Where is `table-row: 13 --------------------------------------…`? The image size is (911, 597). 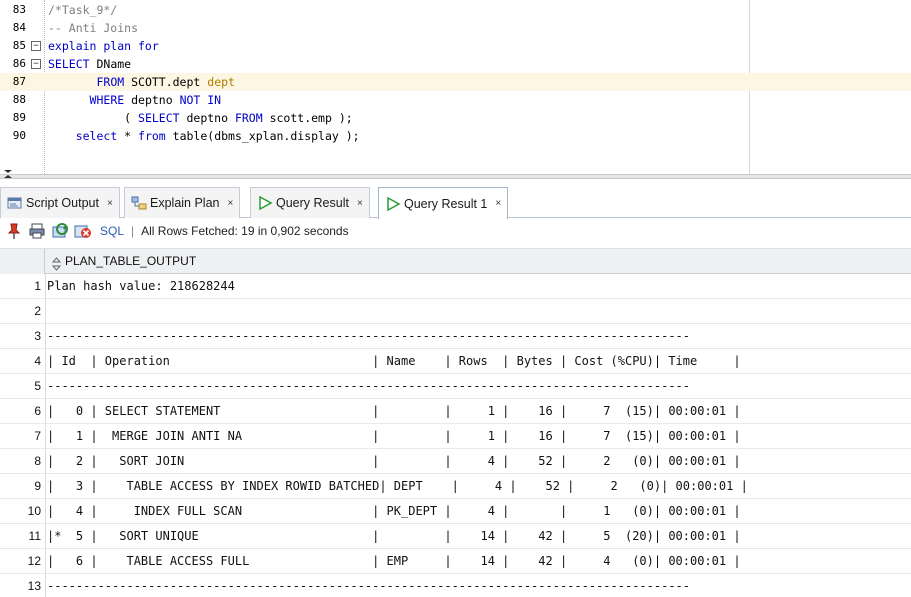
table-row: 13 --------------------------------------… is located at coordinates (455, 585).